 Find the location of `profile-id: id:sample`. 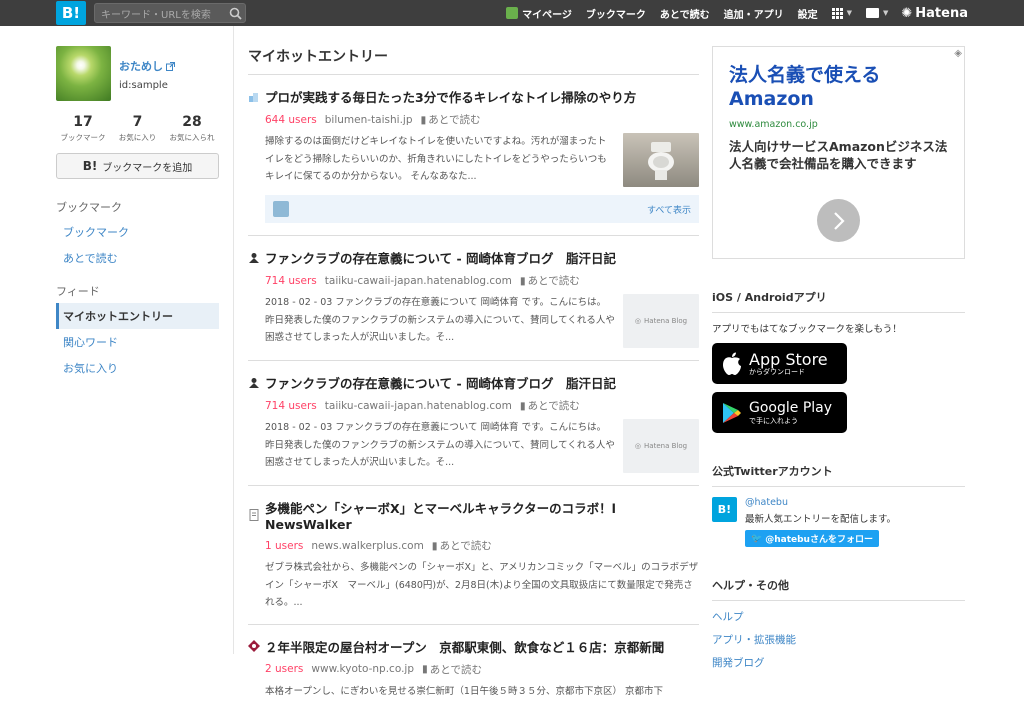

profile-id: id:sample is located at coordinates (147, 85).